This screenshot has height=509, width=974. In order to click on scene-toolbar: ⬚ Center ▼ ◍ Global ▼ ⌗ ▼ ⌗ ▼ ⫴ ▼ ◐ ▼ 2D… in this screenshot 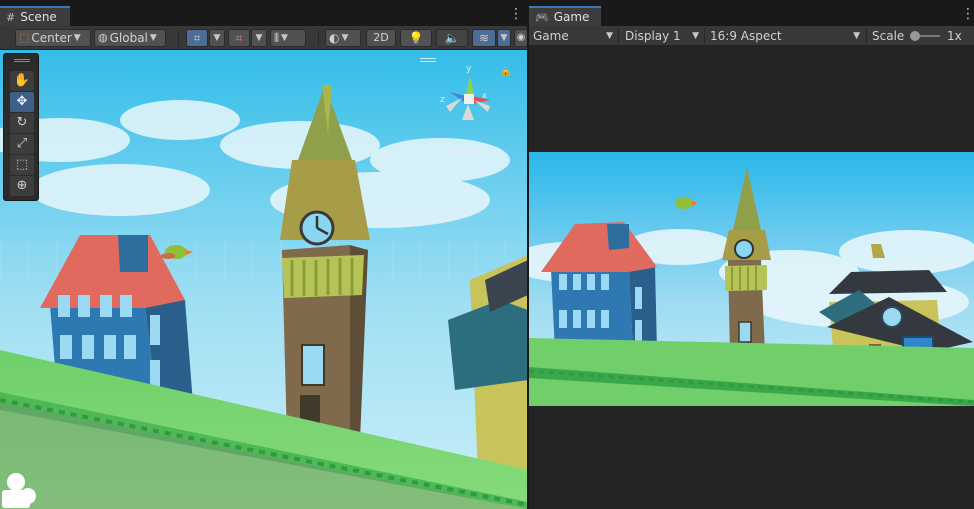, I will do `click(264, 38)`.